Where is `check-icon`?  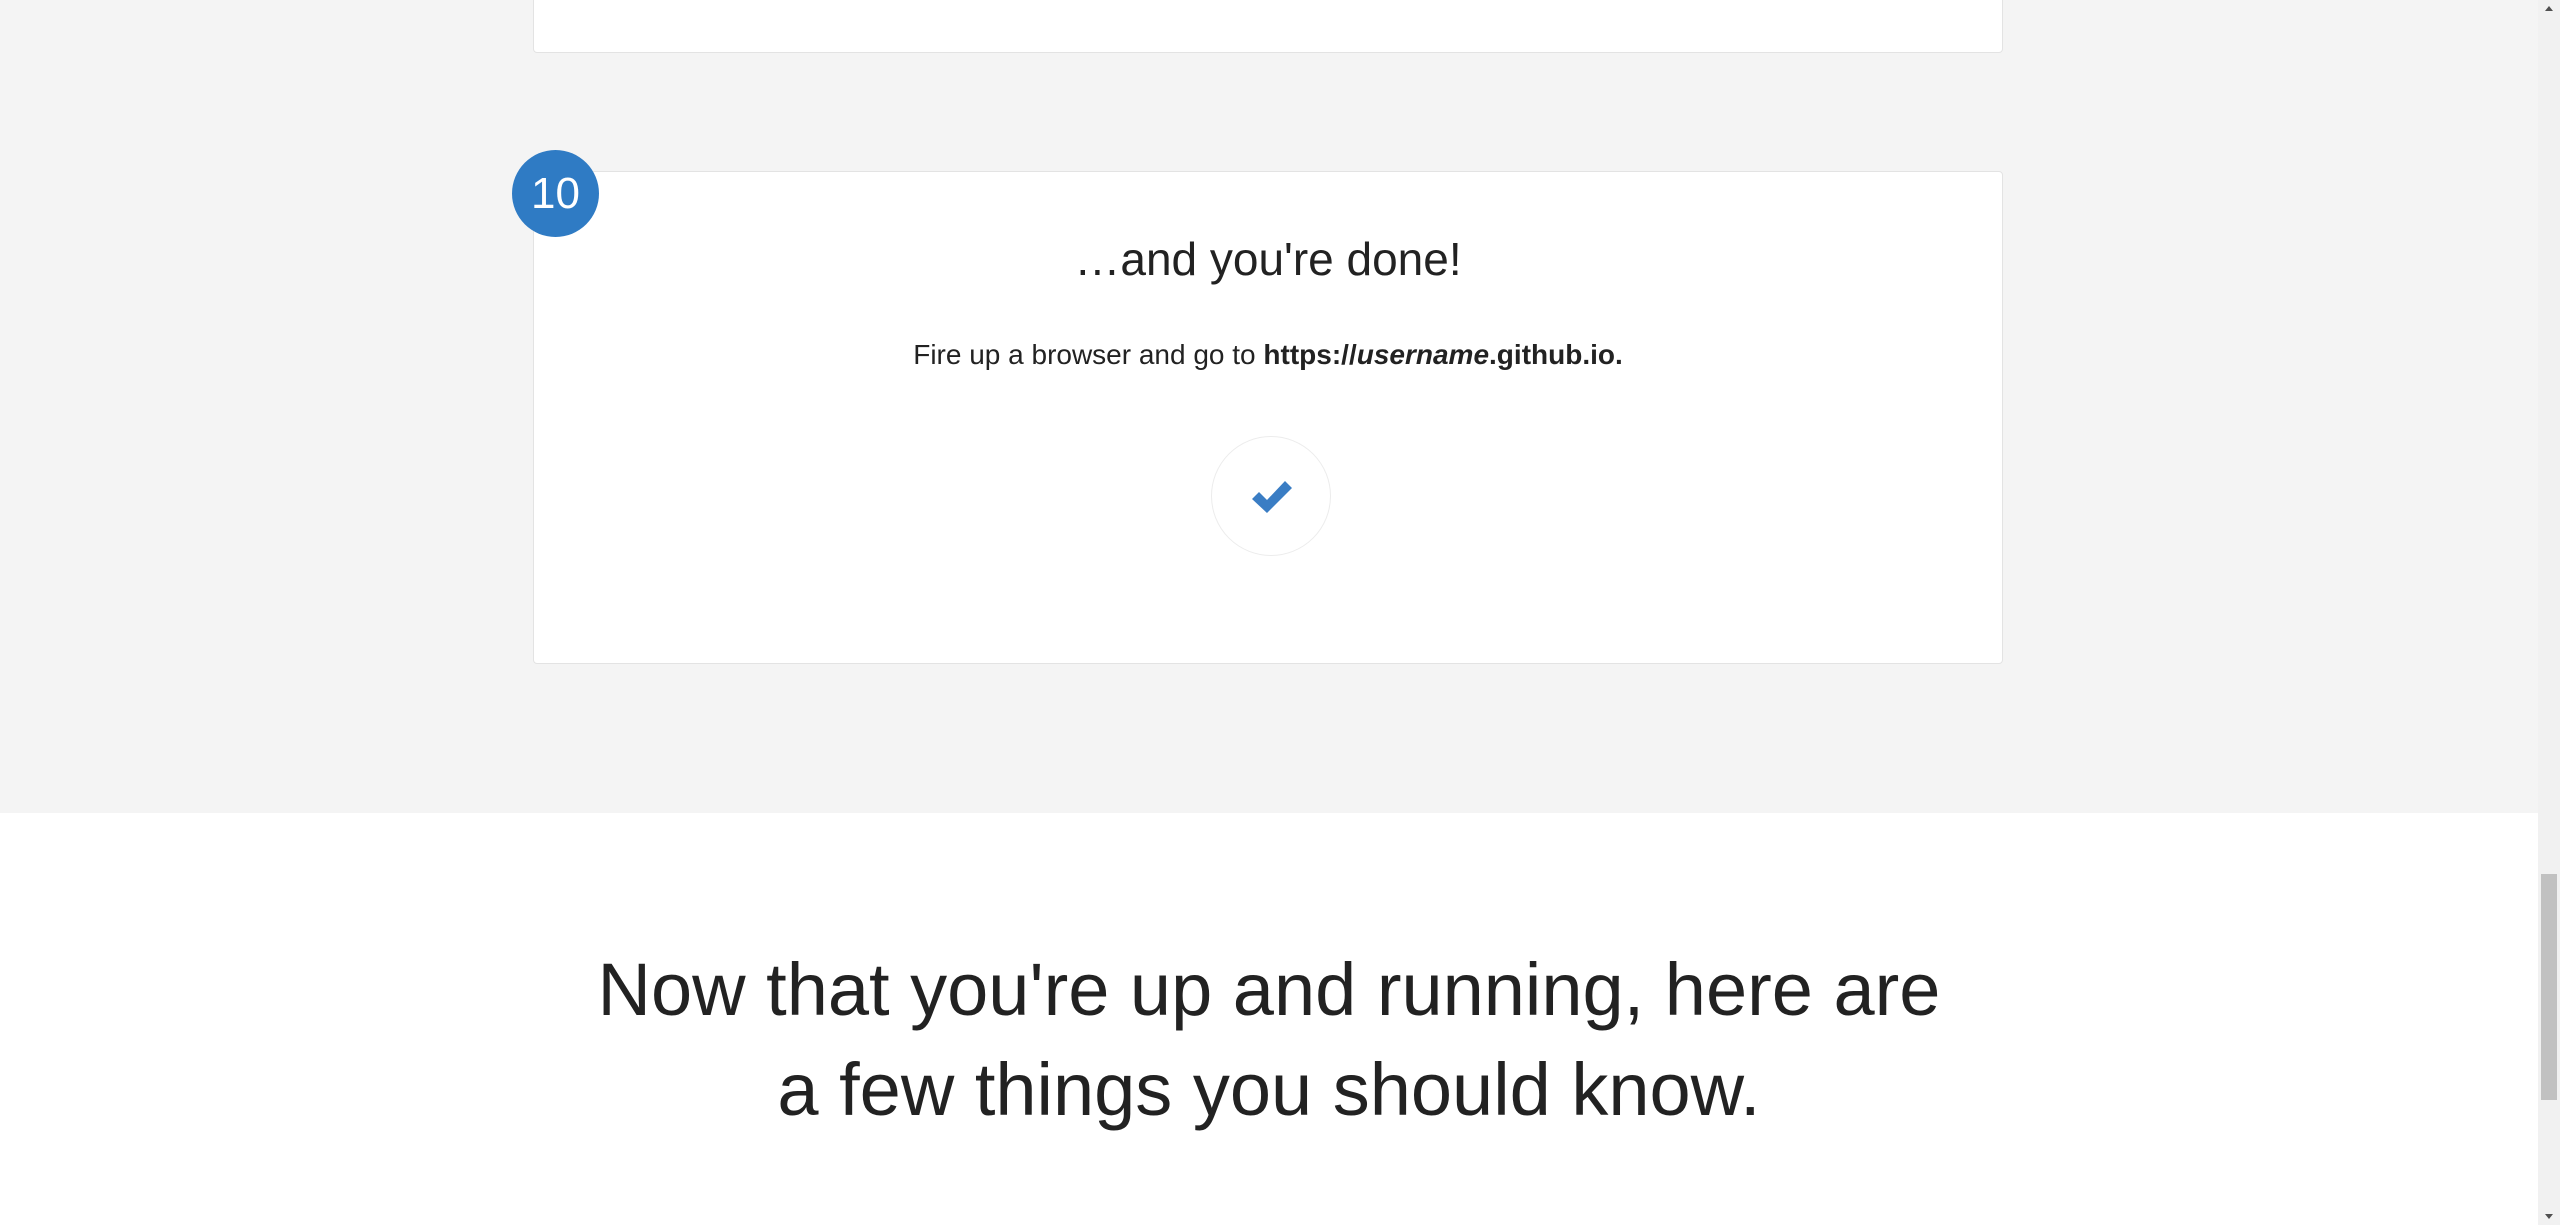
check-icon is located at coordinates (1272, 497).